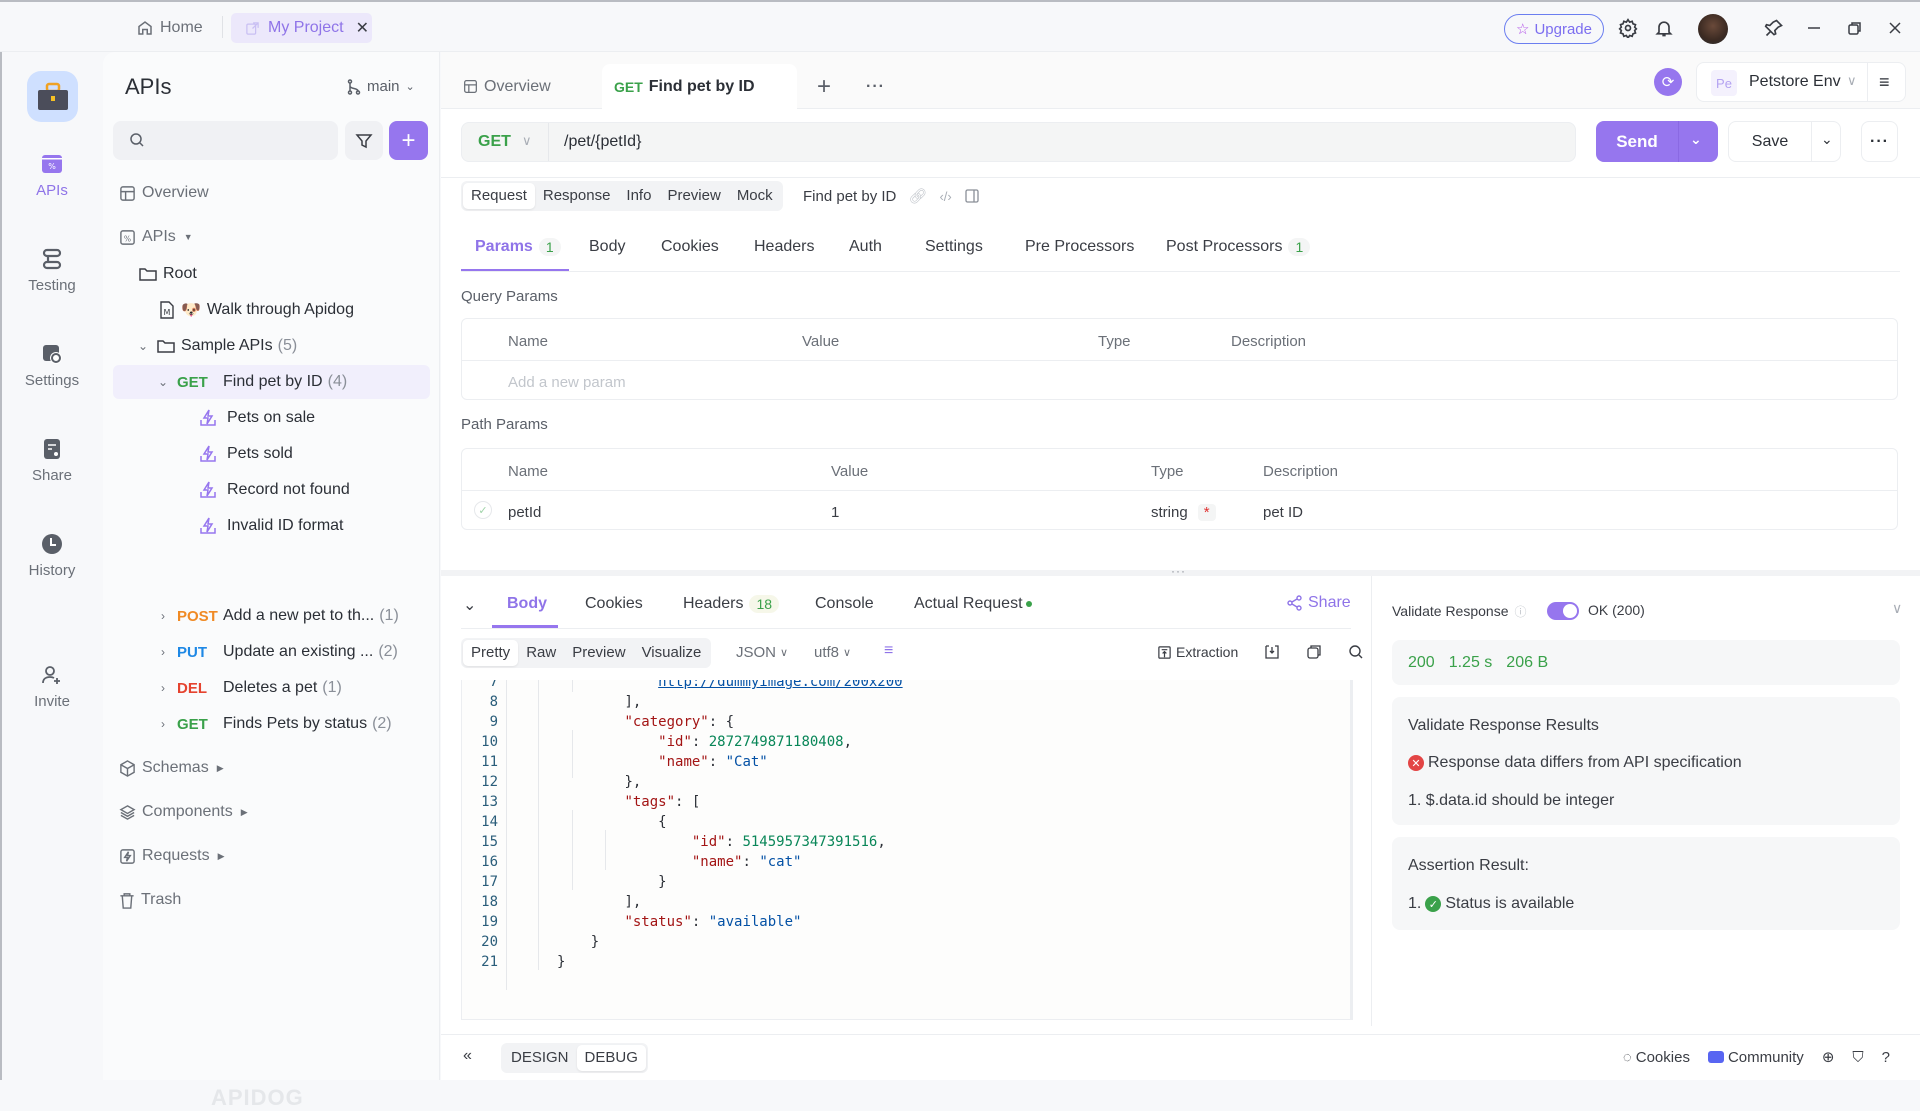 Image resolution: width=1920 pixels, height=1111 pixels. Describe the element at coordinates (541, 653) in the screenshot. I see `view-raw: Raw` at that location.